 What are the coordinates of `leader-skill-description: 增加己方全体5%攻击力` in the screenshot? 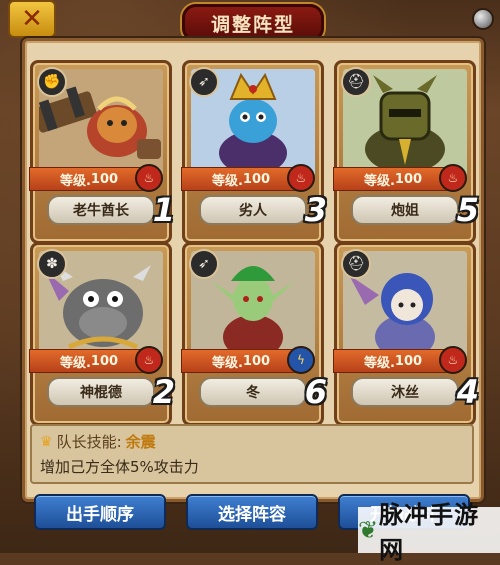 It's located at (119, 467).